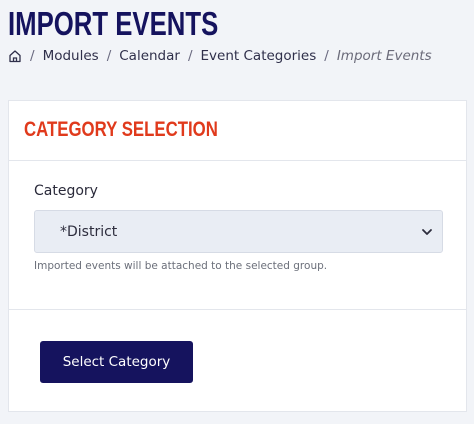 This screenshot has width=474, height=424. Describe the element at coordinates (66, 191) in the screenshot. I see `category-label: Category` at that location.